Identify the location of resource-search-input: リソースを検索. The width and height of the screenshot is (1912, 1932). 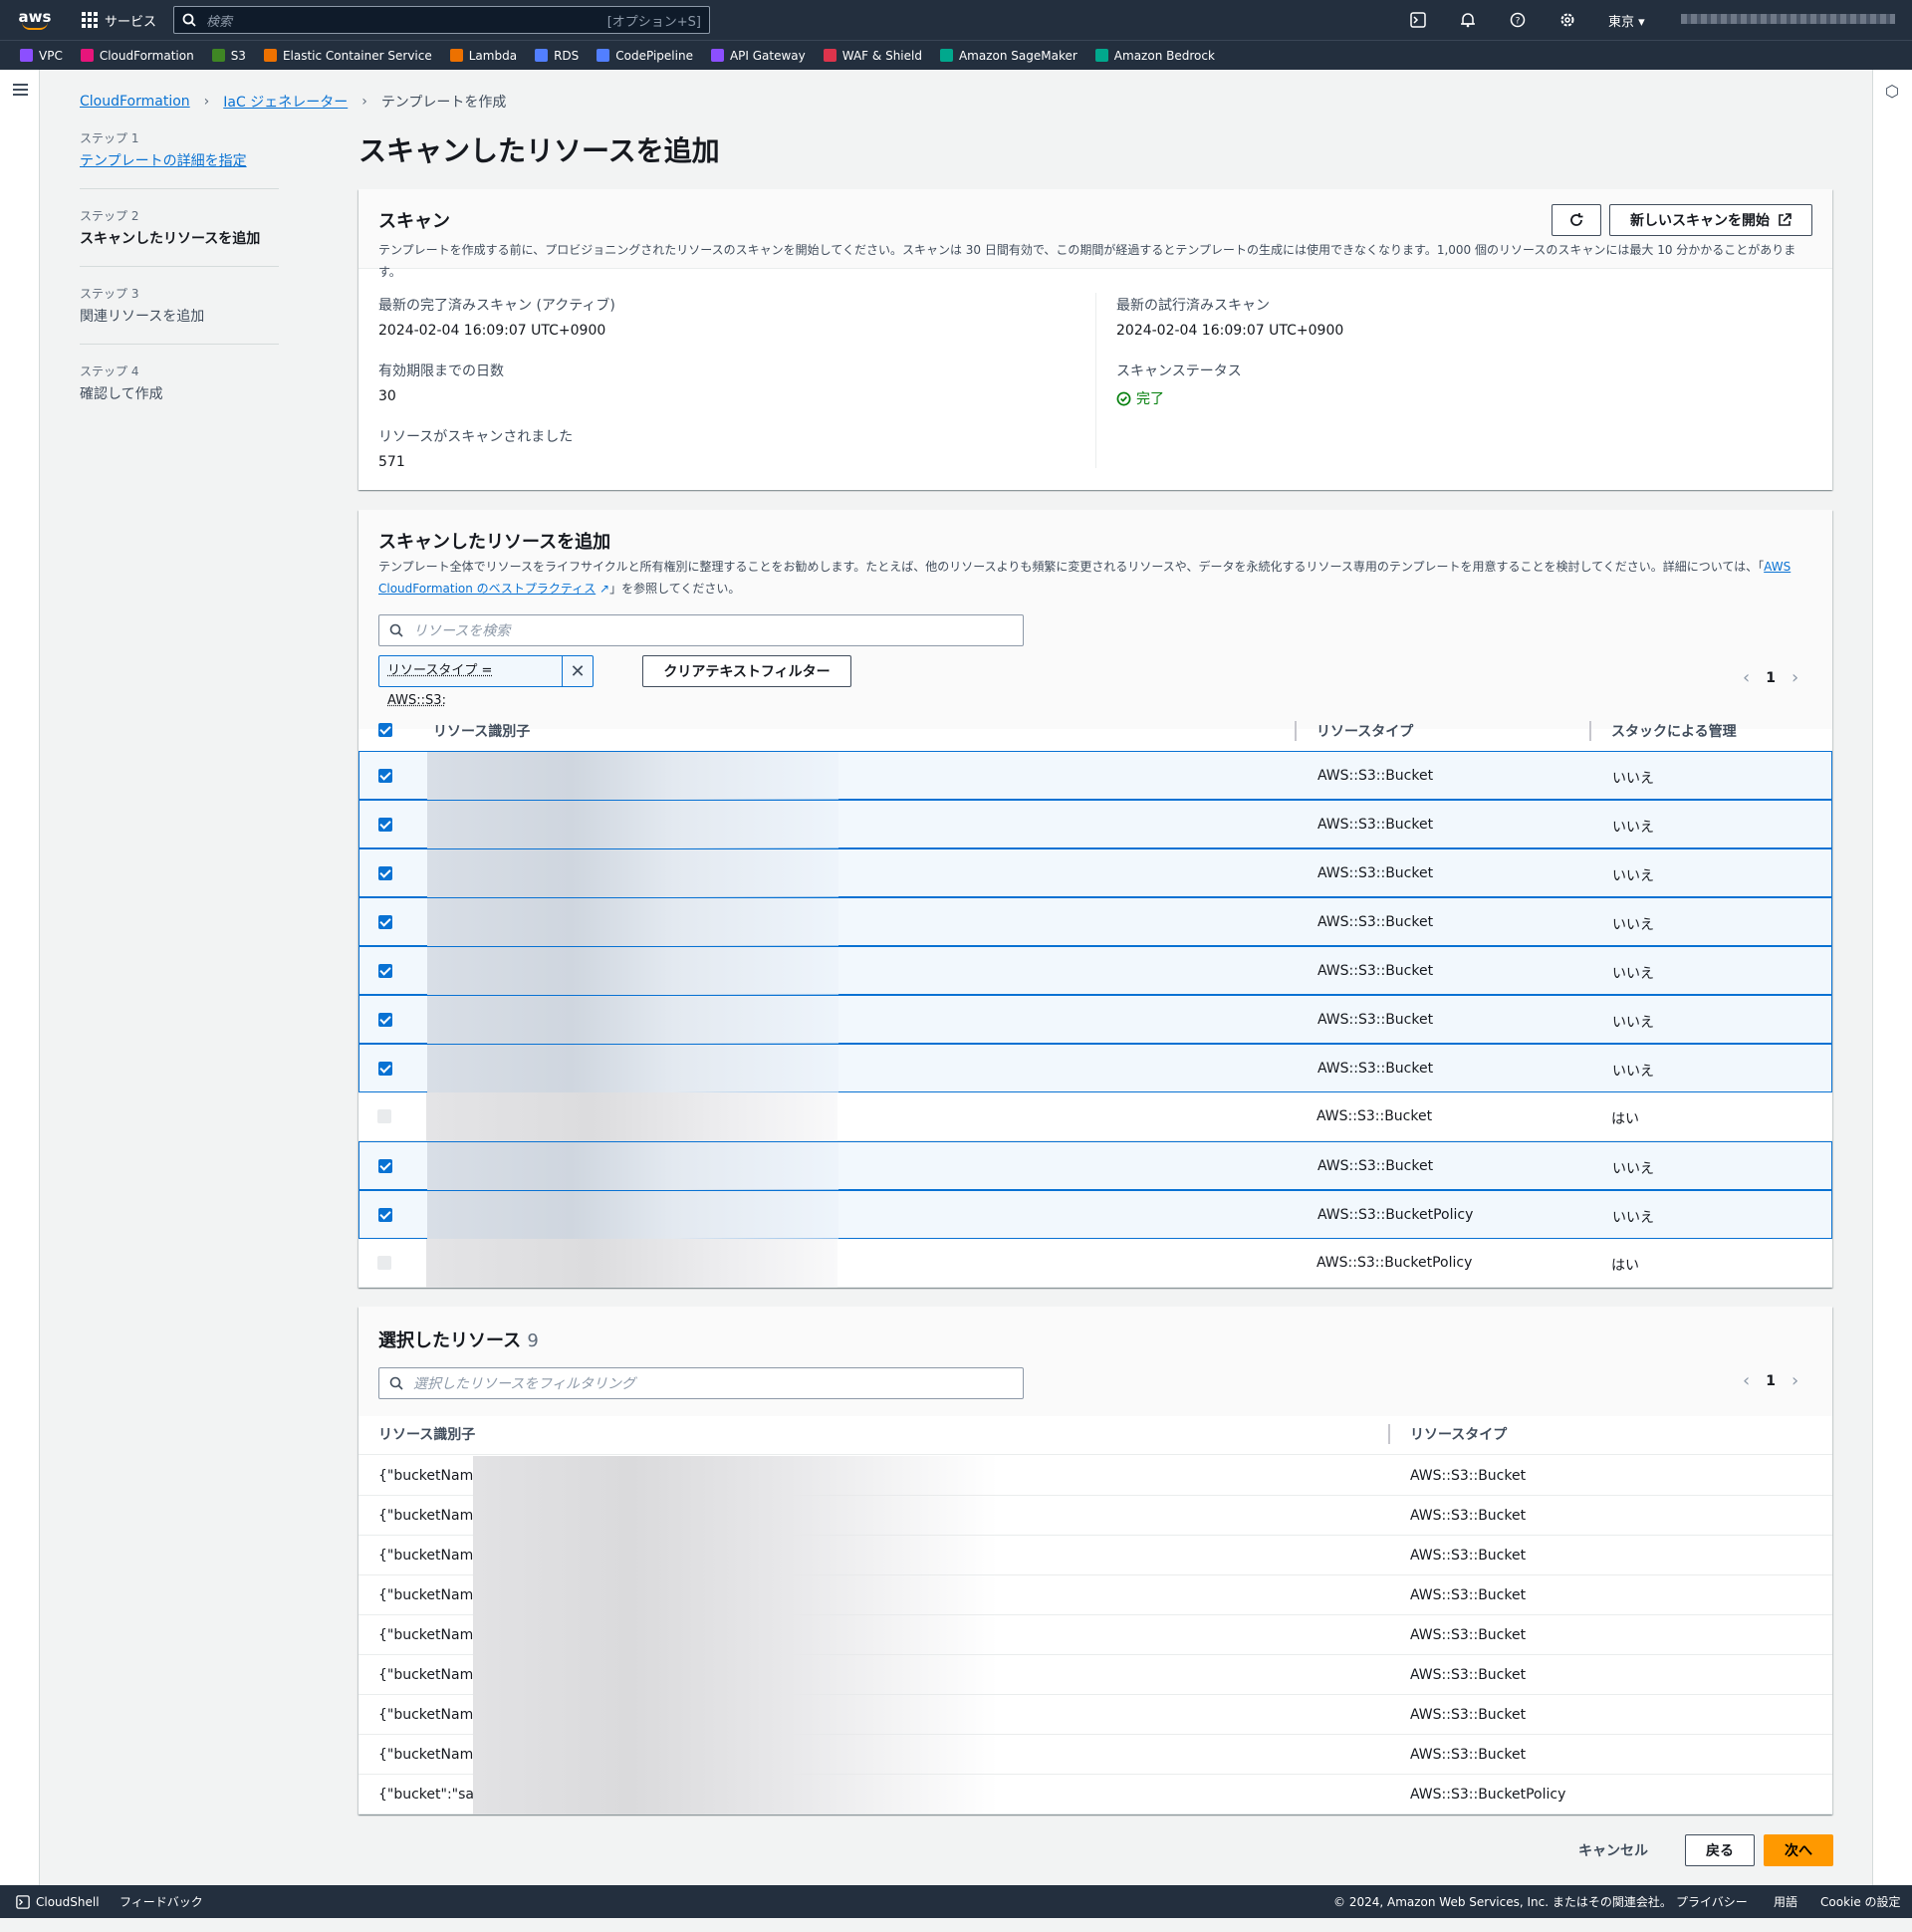
(701, 630).